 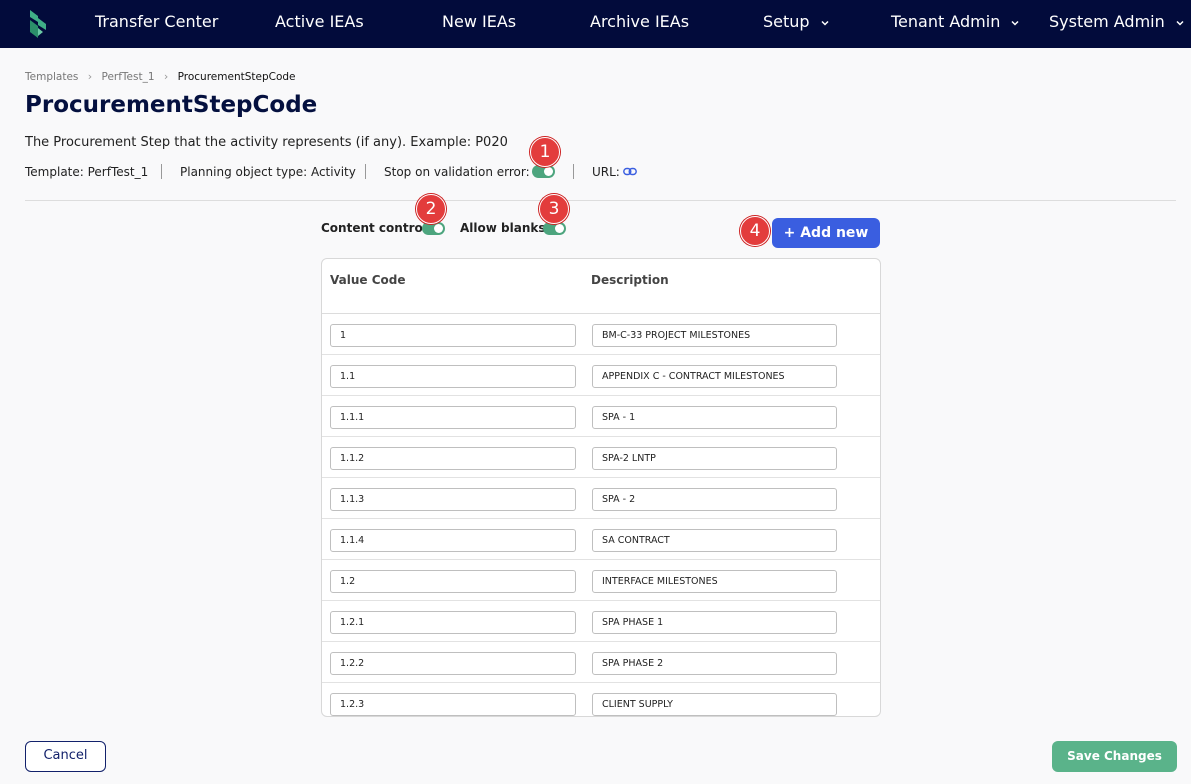 What do you see at coordinates (457, 172) in the screenshot?
I see `stop-on-validation-label: Stop on validation error:` at bounding box center [457, 172].